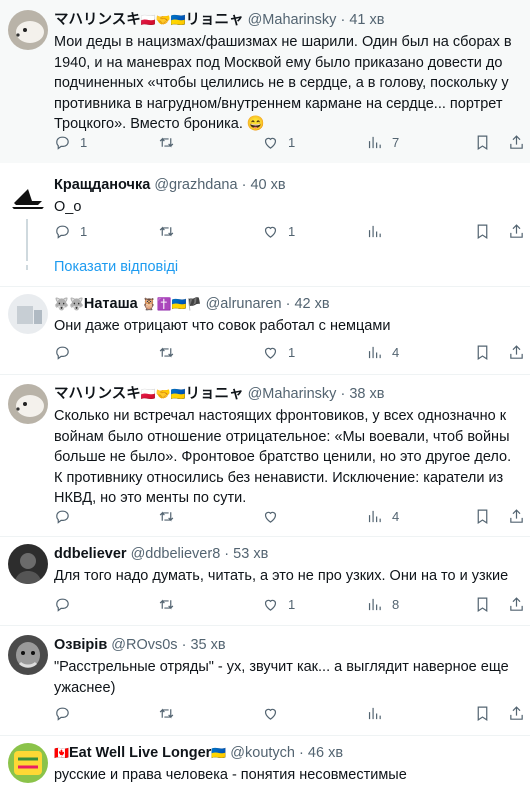 This screenshot has width=530, height=789. What do you see at coordinates (140, 753) in the screenshot?
I see `display-name: Eat Well Live Longer` at bounding box center [140, 753].